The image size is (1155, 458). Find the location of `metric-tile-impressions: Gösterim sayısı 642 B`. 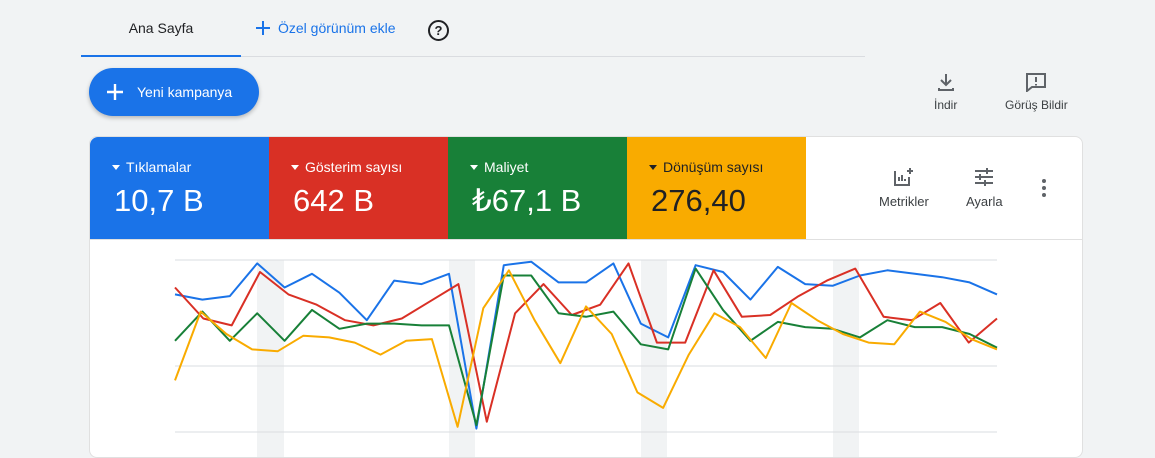

metric-tile-impressions: Gösterim sayısı 642 B is located at coordinates (358, 188).